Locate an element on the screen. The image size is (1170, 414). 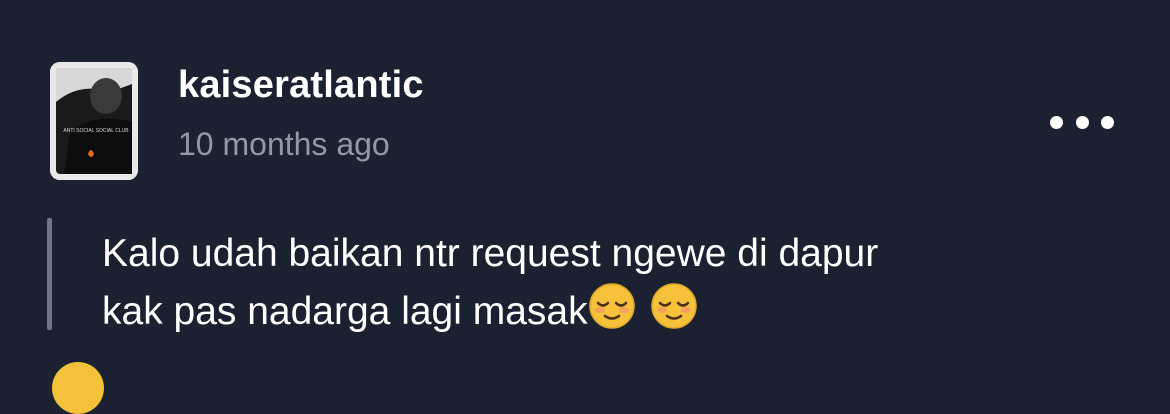
username: kaiseratlantic is located at coordinates (301, 85).